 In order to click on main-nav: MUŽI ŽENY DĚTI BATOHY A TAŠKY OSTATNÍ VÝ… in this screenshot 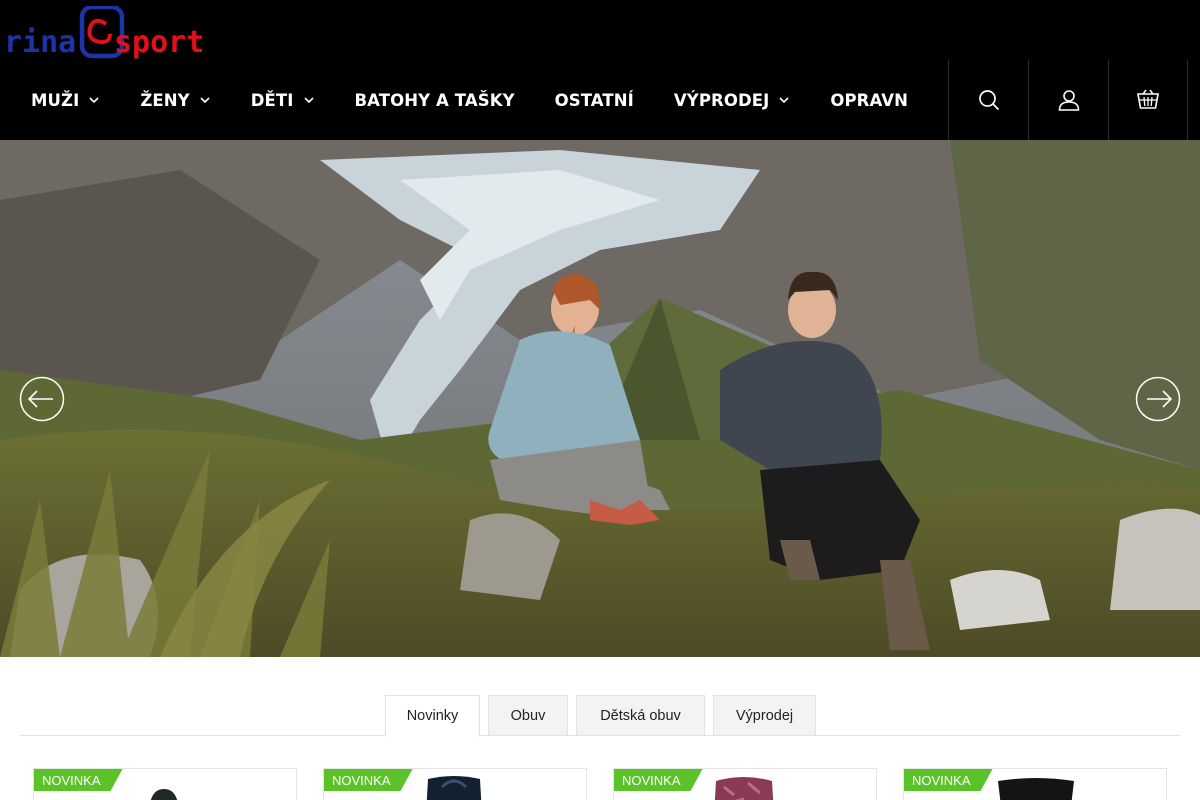, I will do `click(474, 100)`.